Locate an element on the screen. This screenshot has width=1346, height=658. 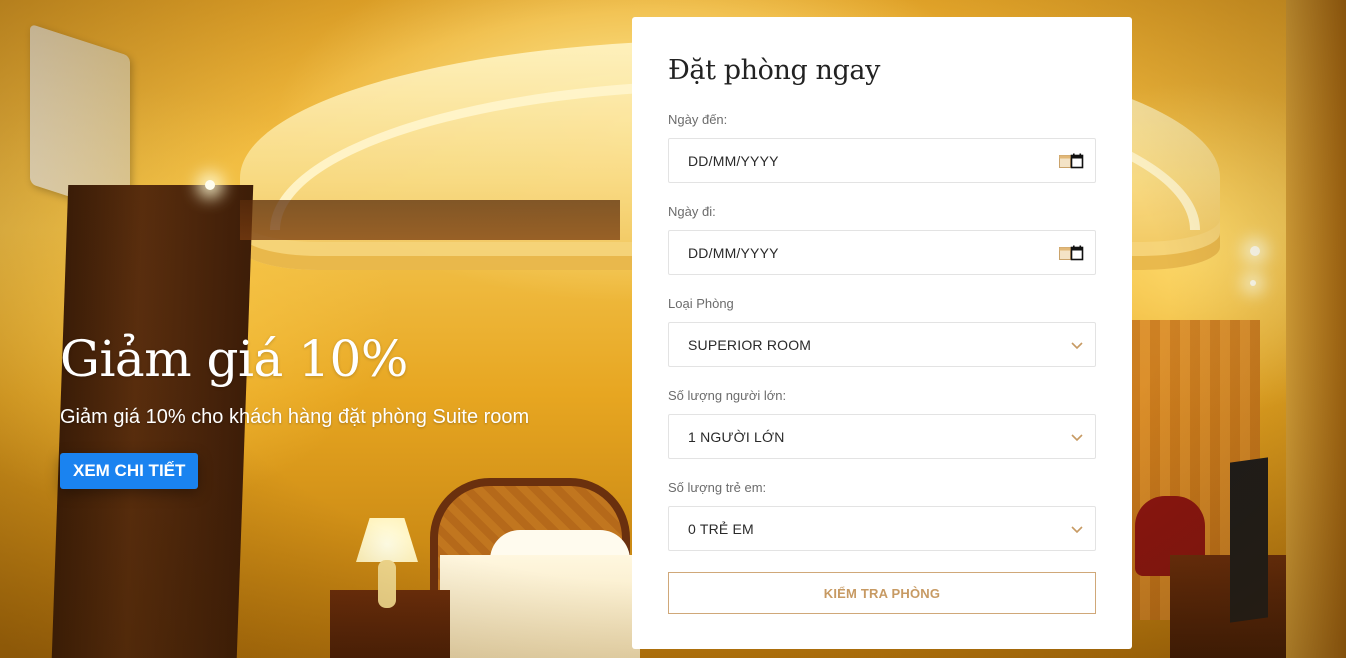
departure-date-value: DD/MM/YYYY is located at coordinates (733, 252).